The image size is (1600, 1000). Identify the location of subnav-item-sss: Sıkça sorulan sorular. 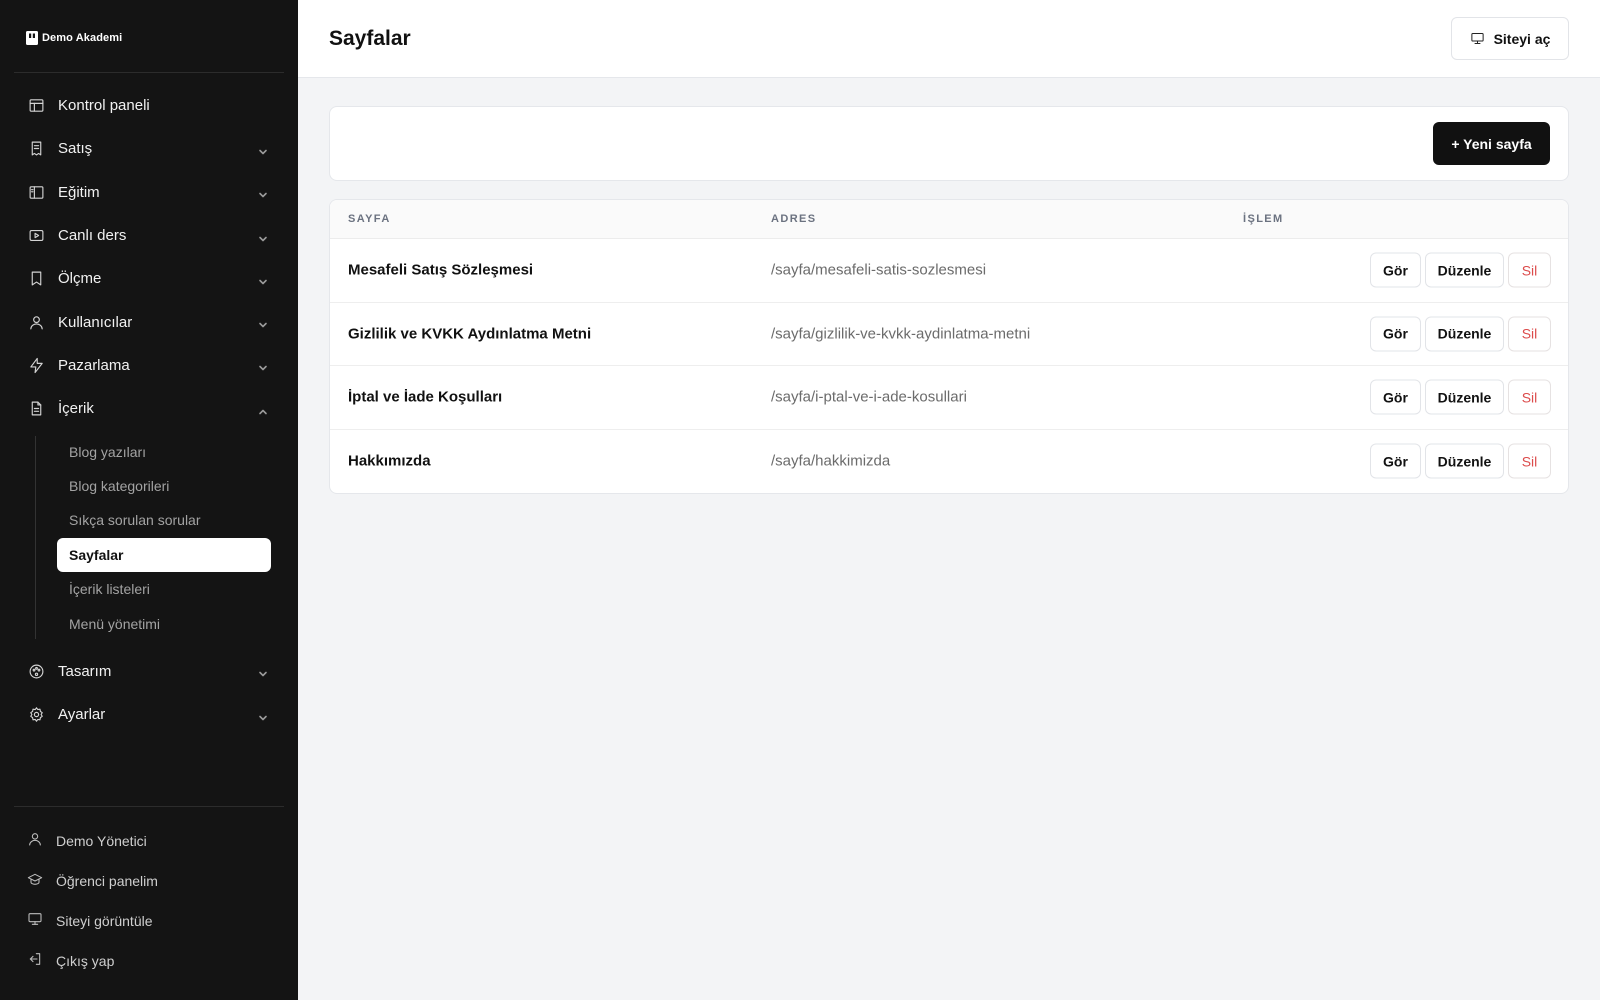
(164, 520).